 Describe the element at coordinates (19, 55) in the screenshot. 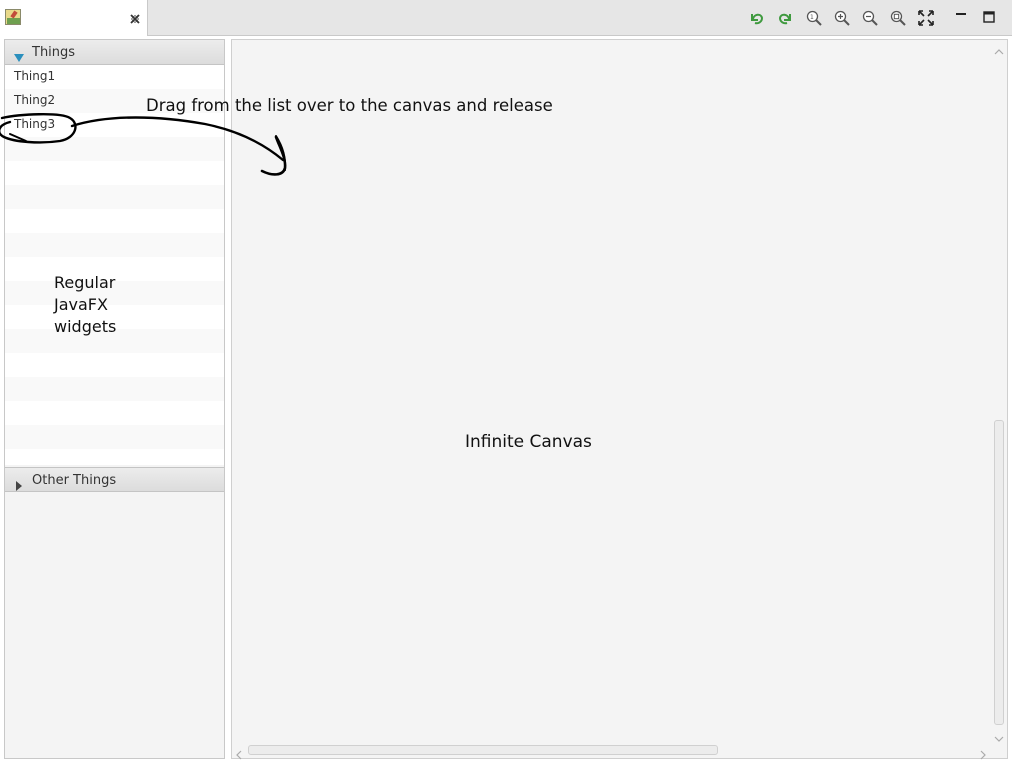

I see `expanded-arrow-icon` at that location.